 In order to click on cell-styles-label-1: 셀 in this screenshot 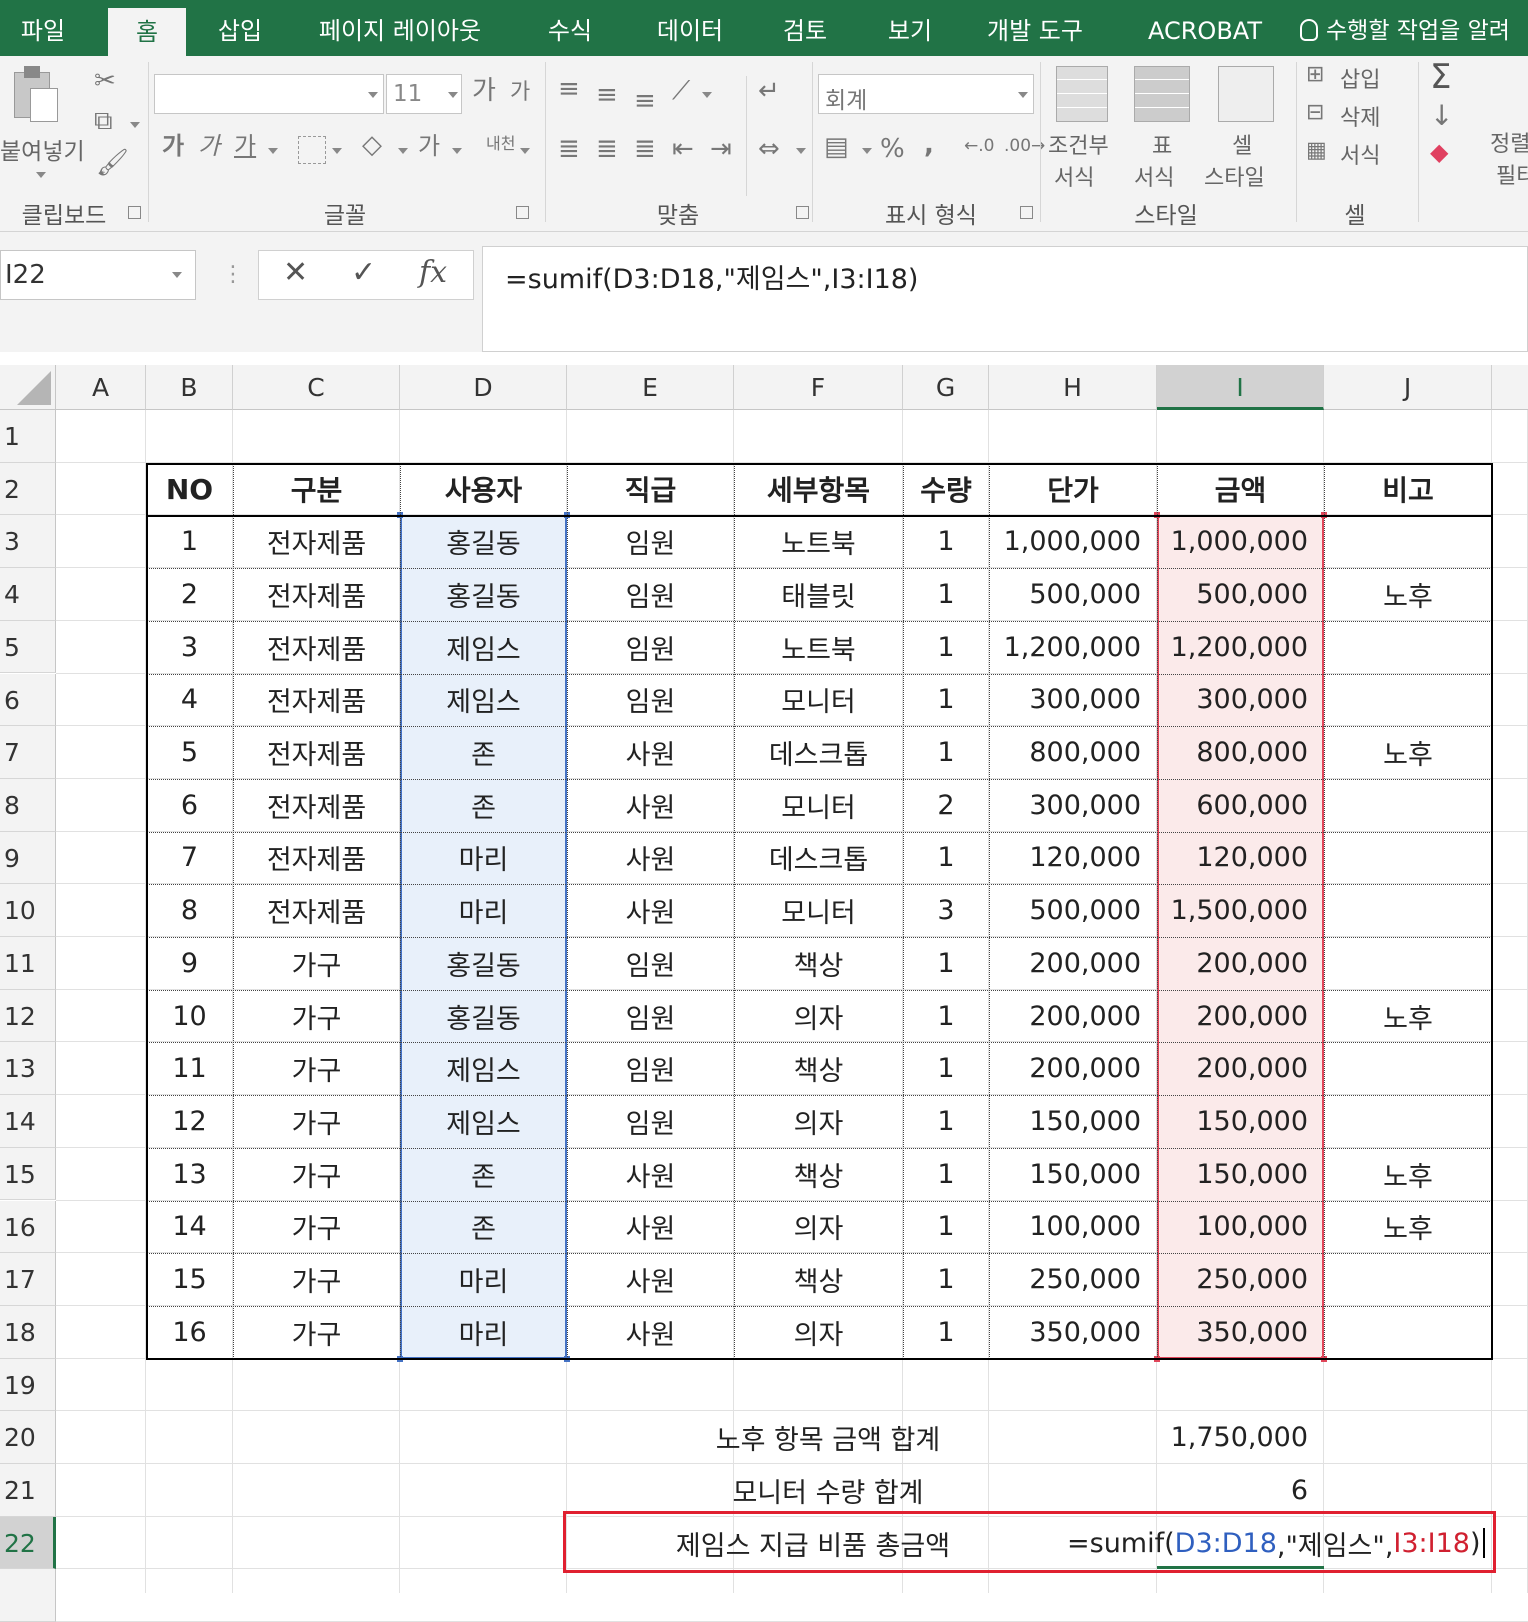, I will do `click(1242, 144)`.